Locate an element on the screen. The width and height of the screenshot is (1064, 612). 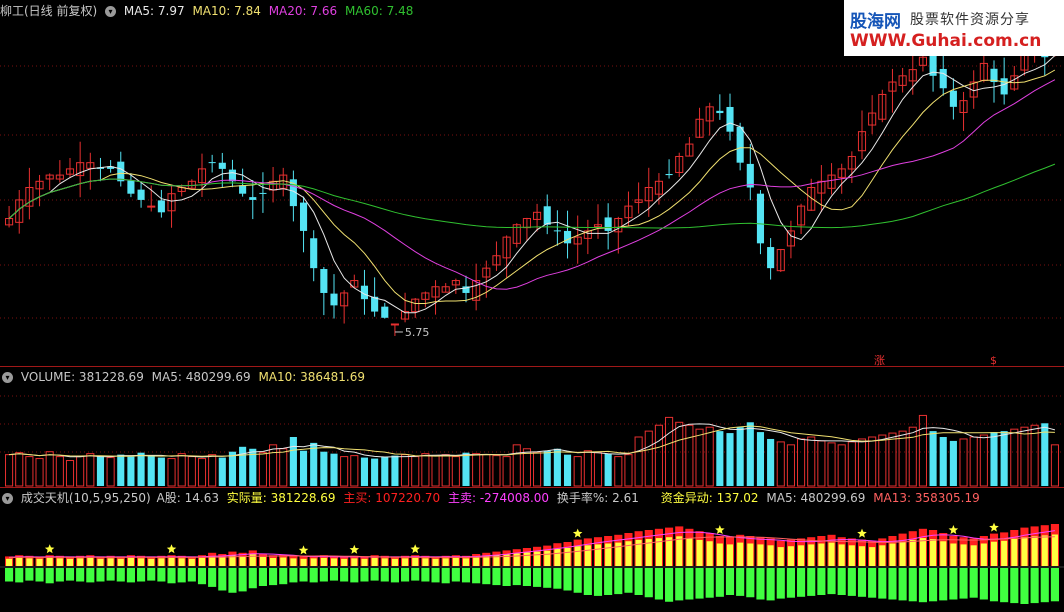
capital-ma5-label: MA5: 480299.69 is located at coordinates (816, 498).